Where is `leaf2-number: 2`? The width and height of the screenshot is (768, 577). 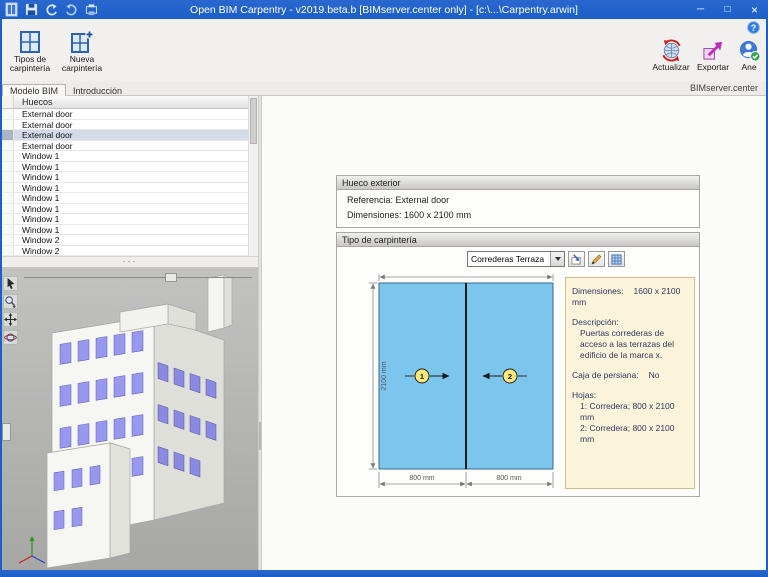 leaf2-number: 2 is located at coordinates (510, 376).